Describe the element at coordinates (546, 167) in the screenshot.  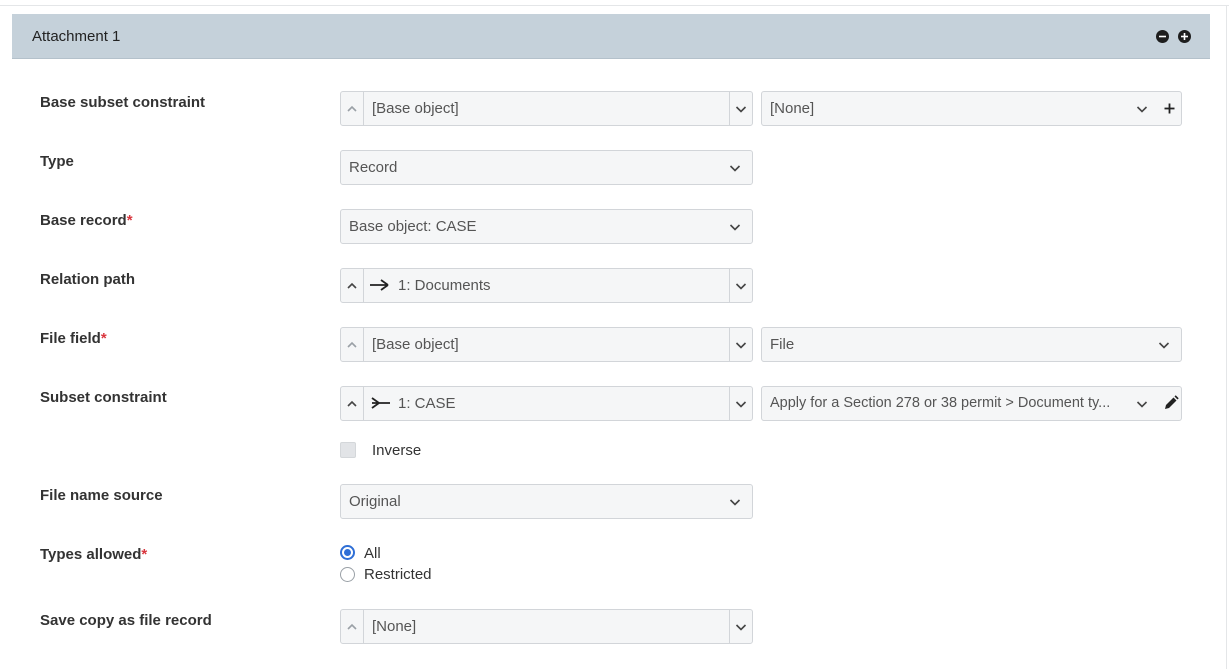
I see `type-select: Record` at that location.